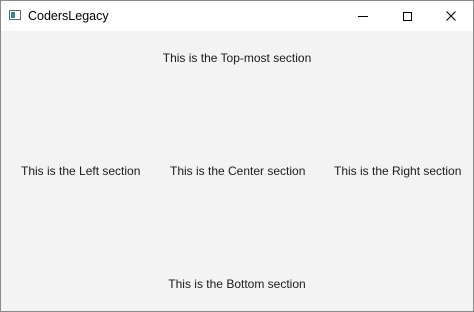 Image resolution: width=474 pixels, height=312 pixels. I want to click on close-button, so click(451, 16).